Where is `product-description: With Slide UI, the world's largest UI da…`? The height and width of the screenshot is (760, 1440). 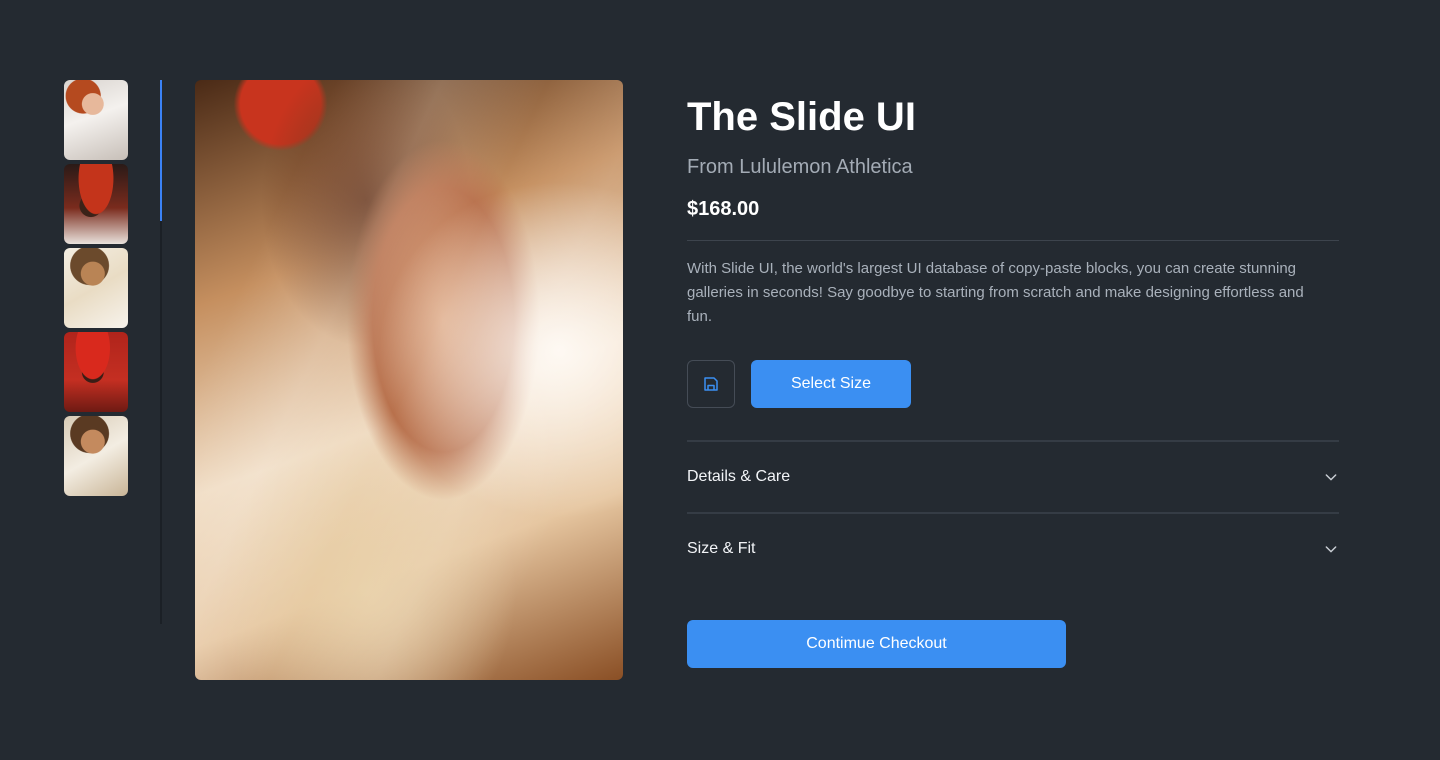 product-description: With Slide UI, the world's largest UI da… is located at coordinates (995, 292).